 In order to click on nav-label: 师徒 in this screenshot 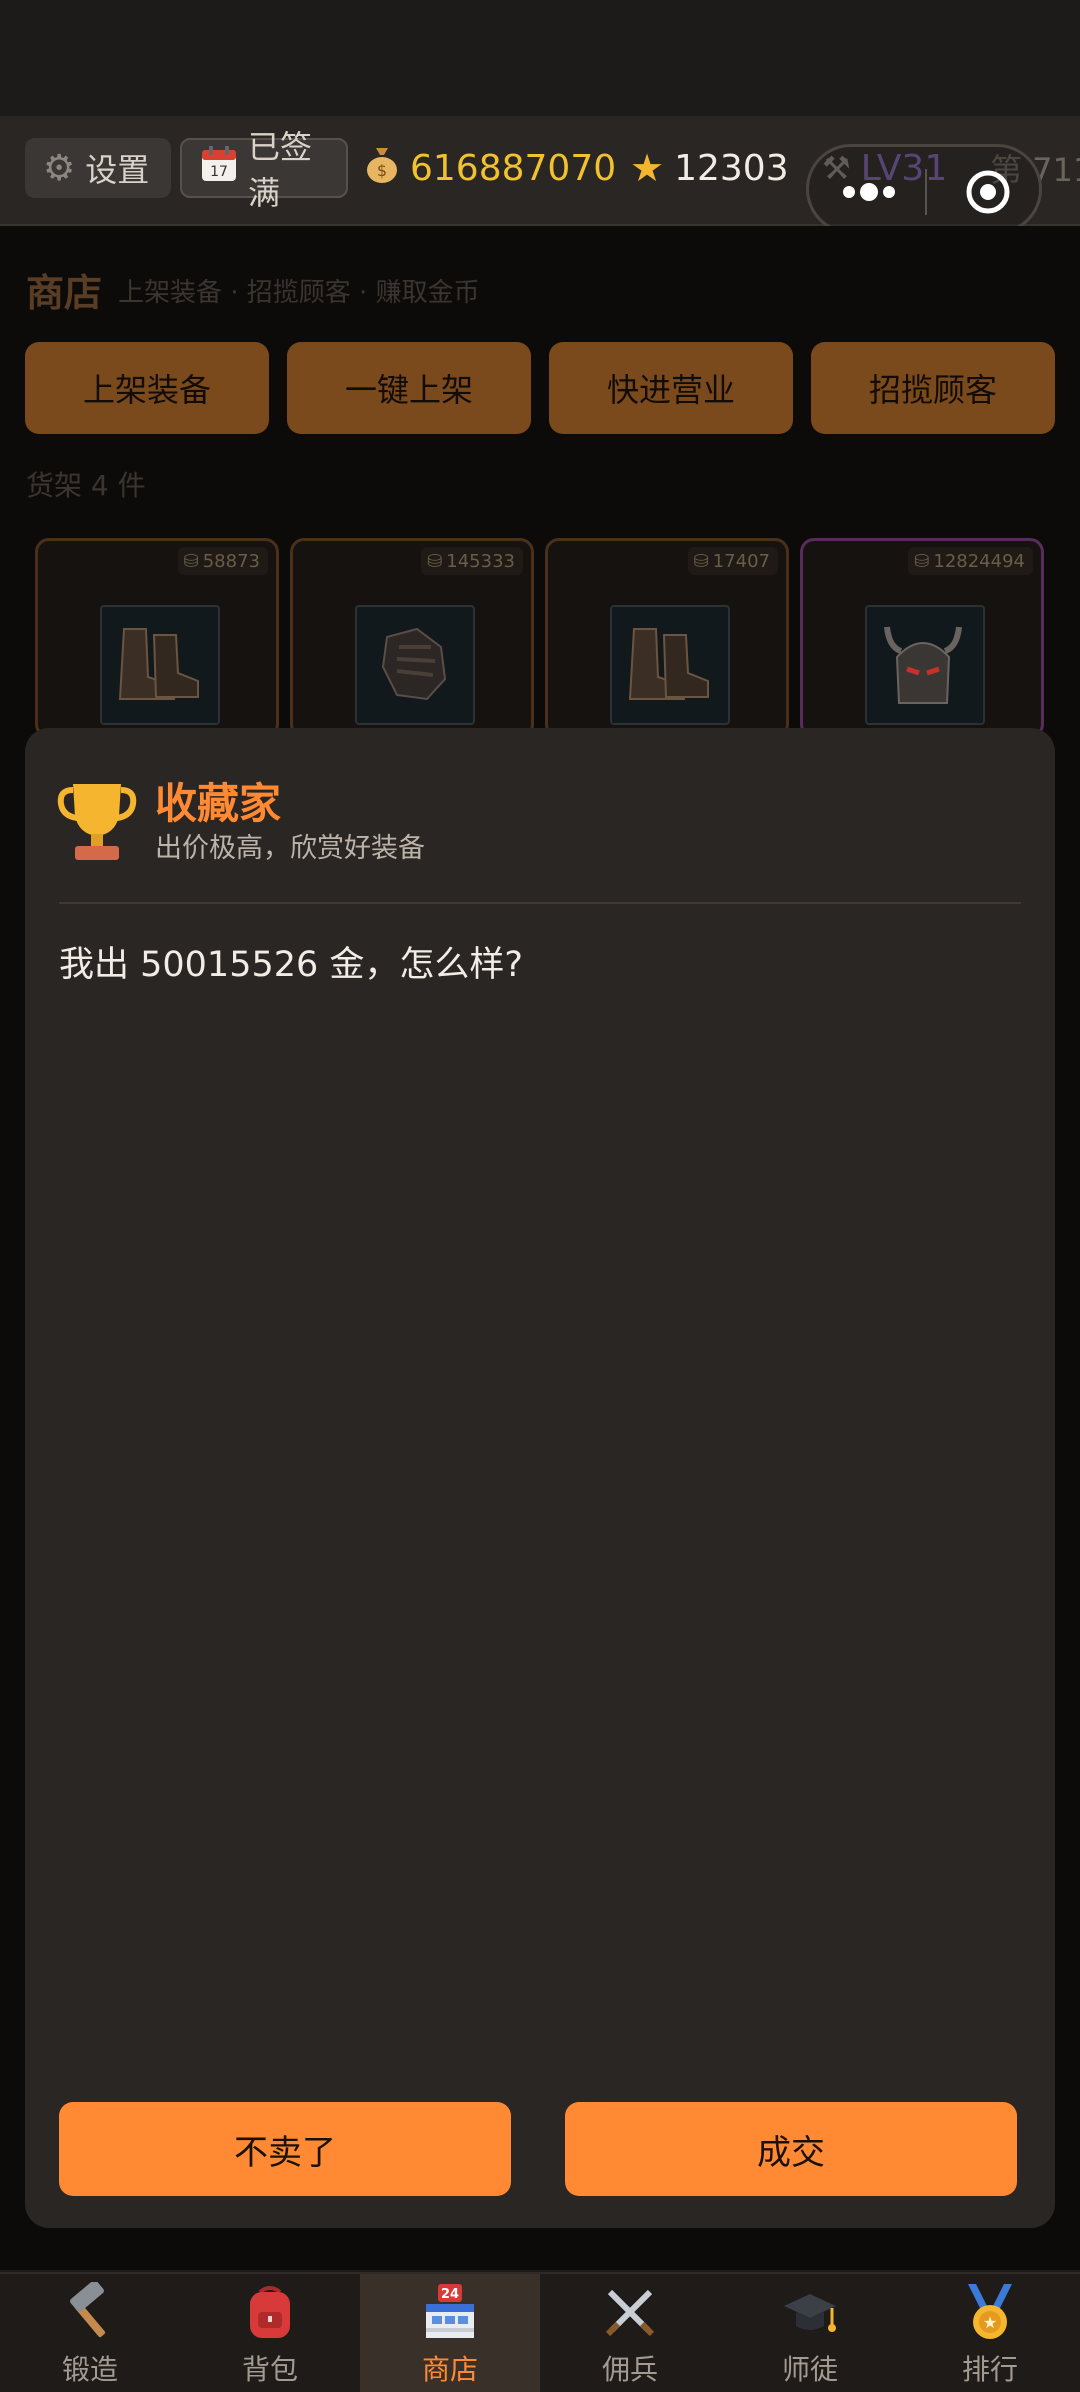, I will do `click(809, 2369)`.